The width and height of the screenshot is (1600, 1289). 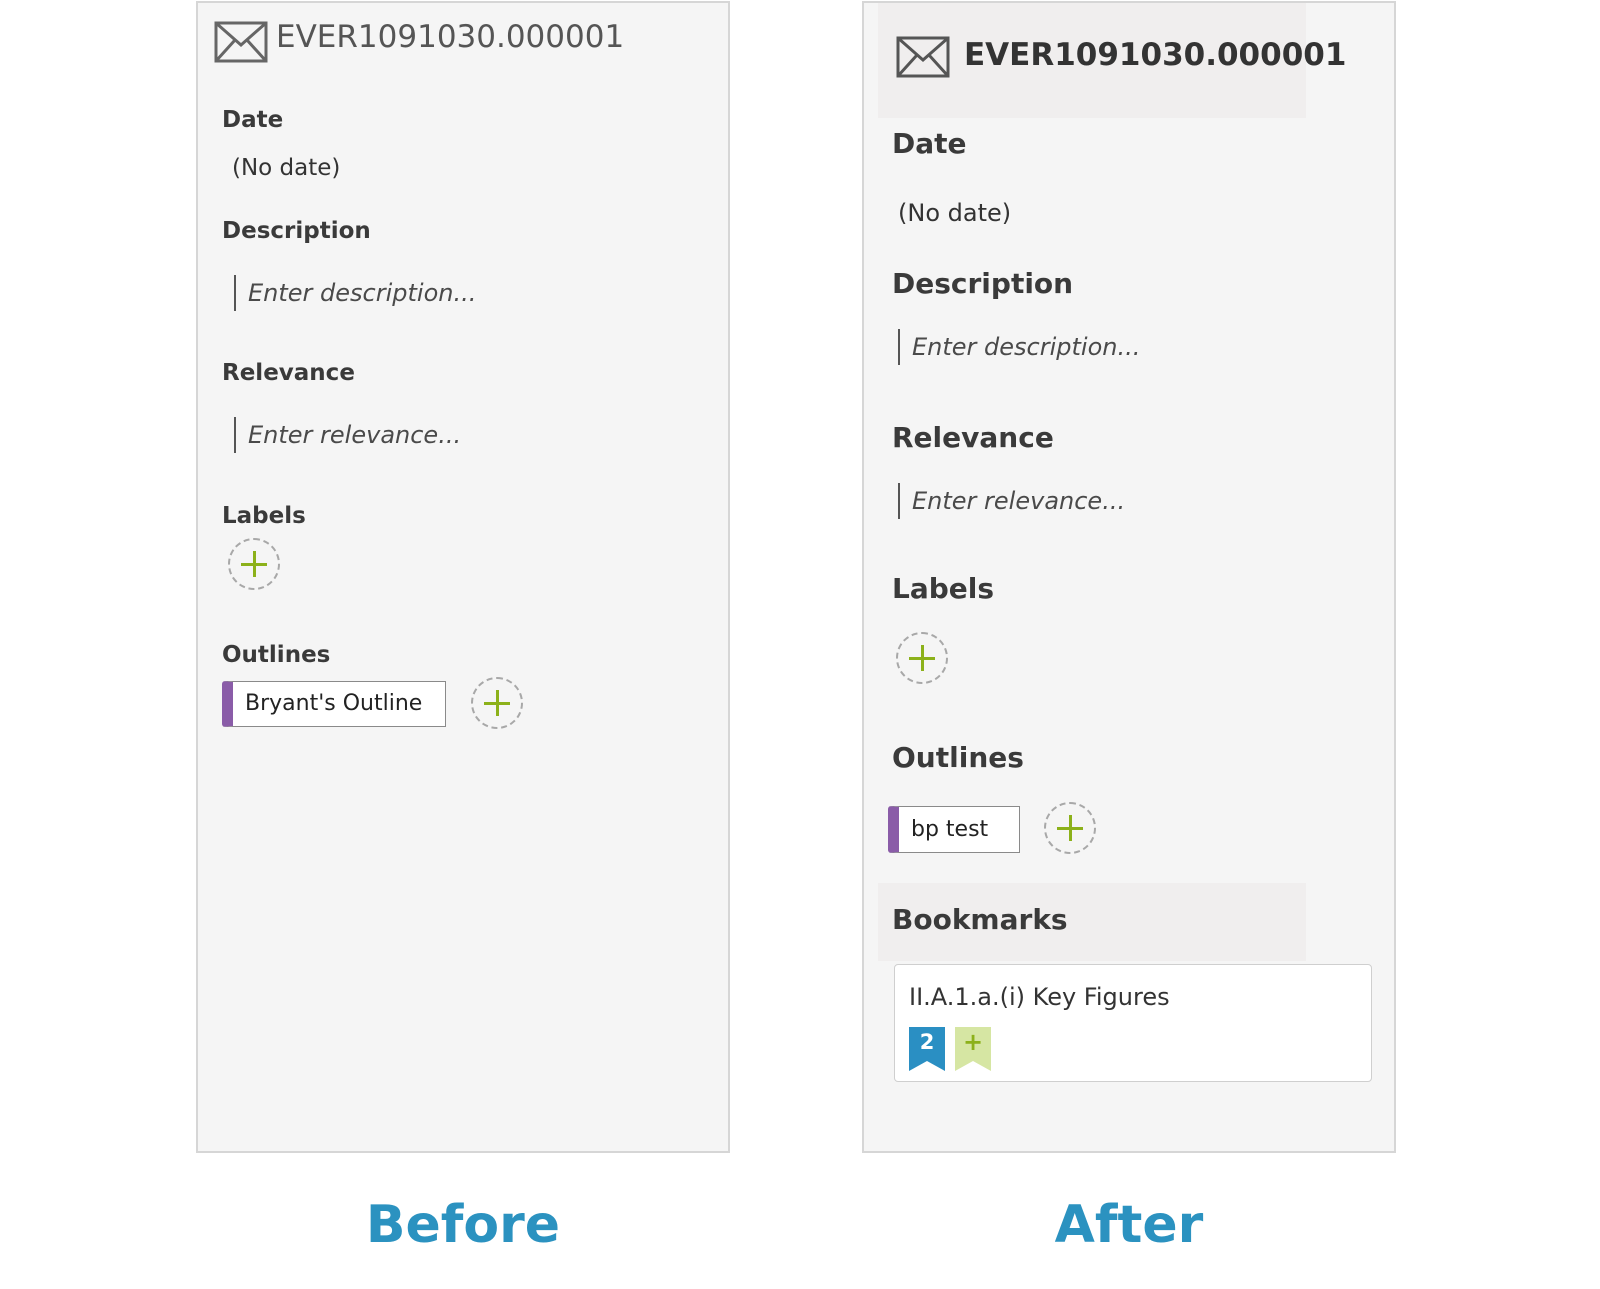 I want to click on bookmark-count: 2, so click(x=927, y=1042).